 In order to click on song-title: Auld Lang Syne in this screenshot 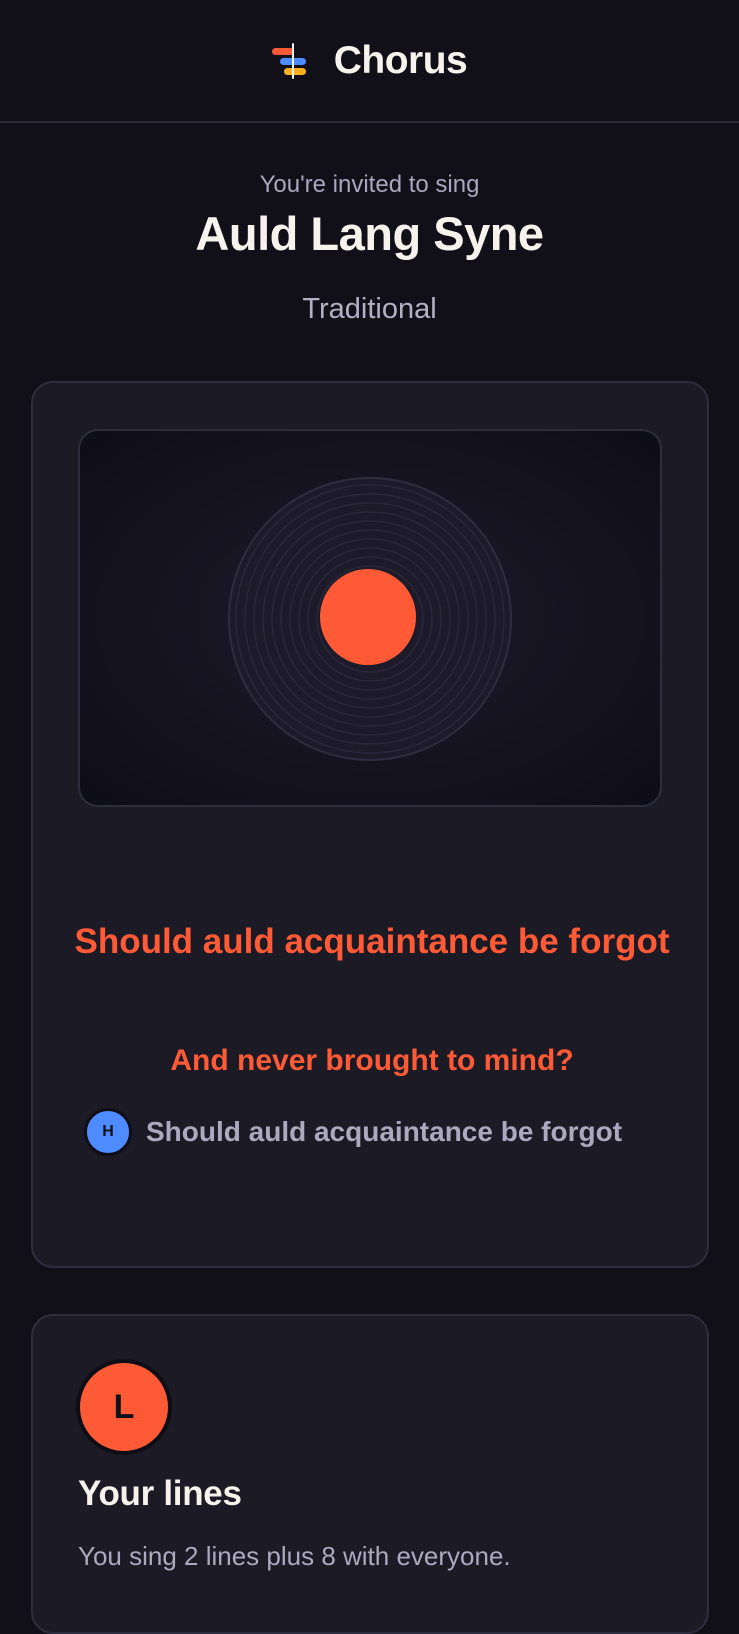, I will do `click(369, 233)`.